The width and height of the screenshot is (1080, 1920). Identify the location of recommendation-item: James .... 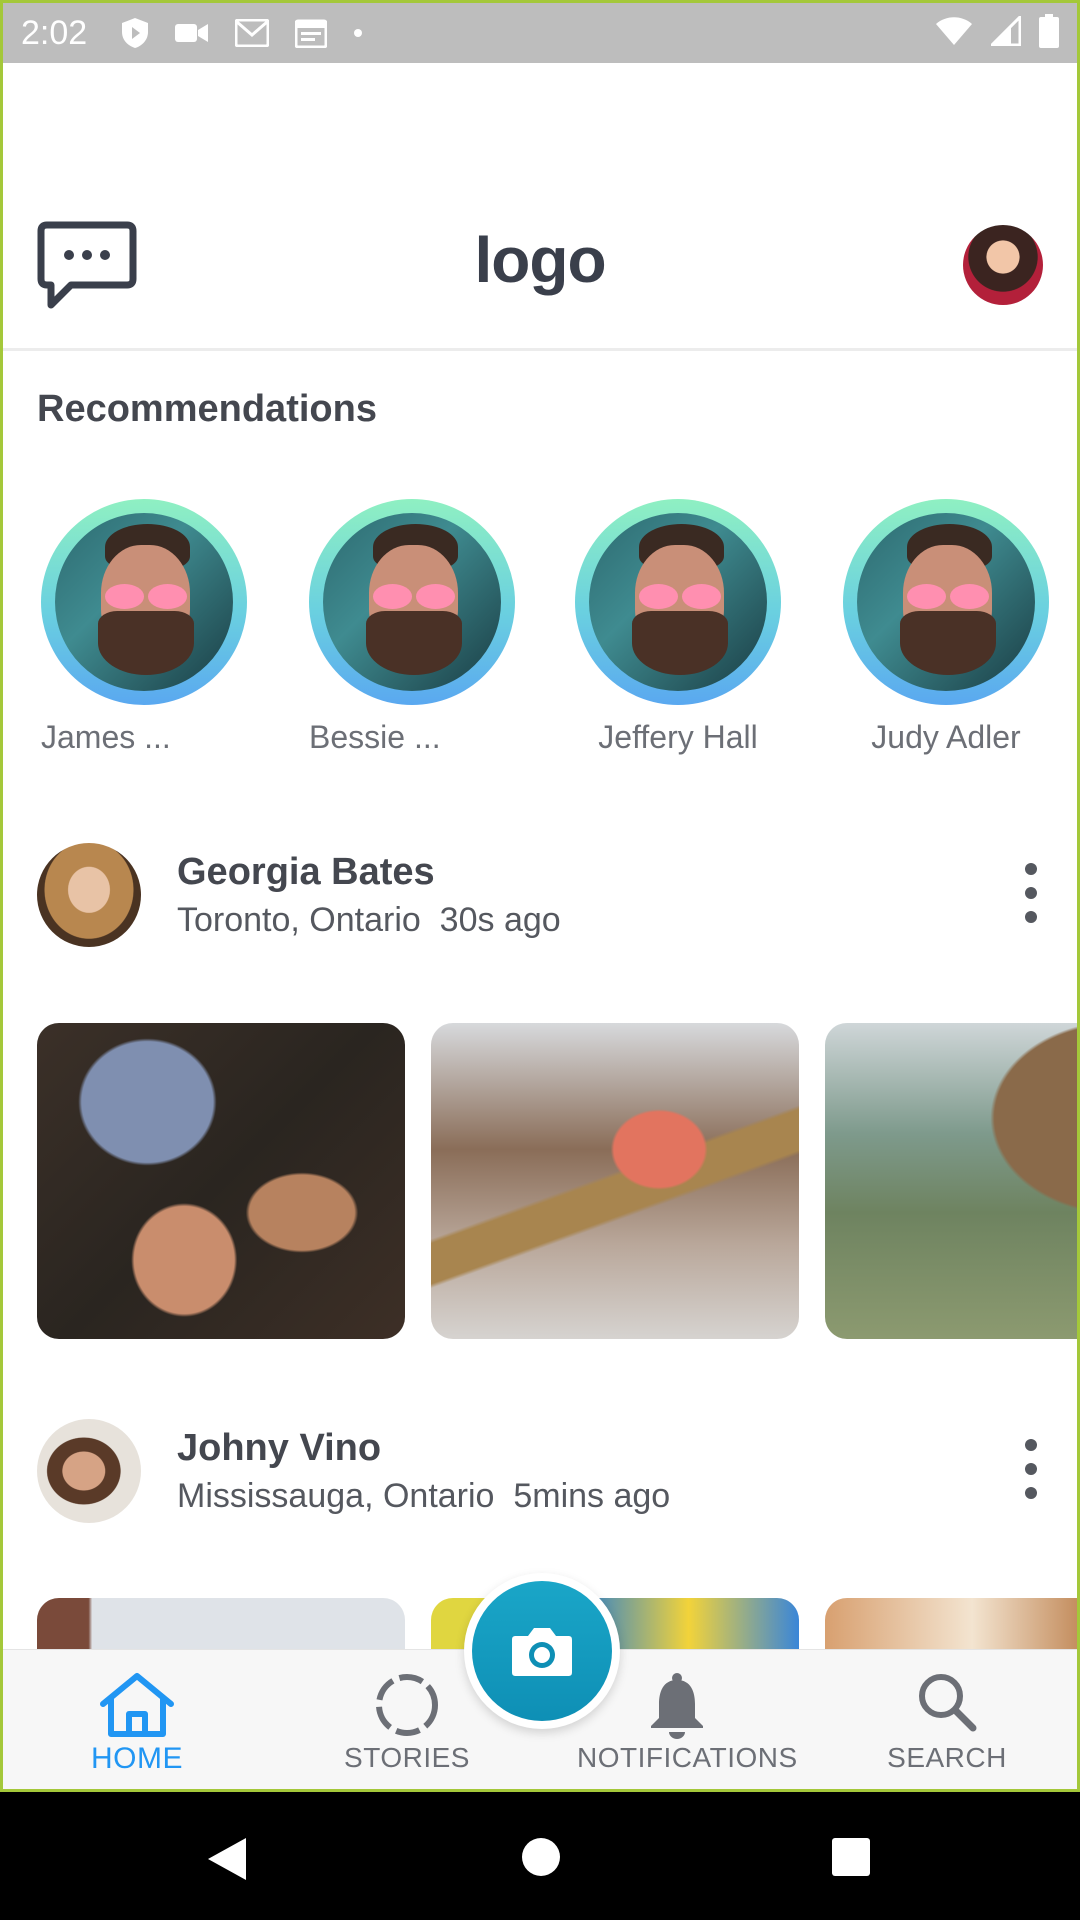
(144, 627).